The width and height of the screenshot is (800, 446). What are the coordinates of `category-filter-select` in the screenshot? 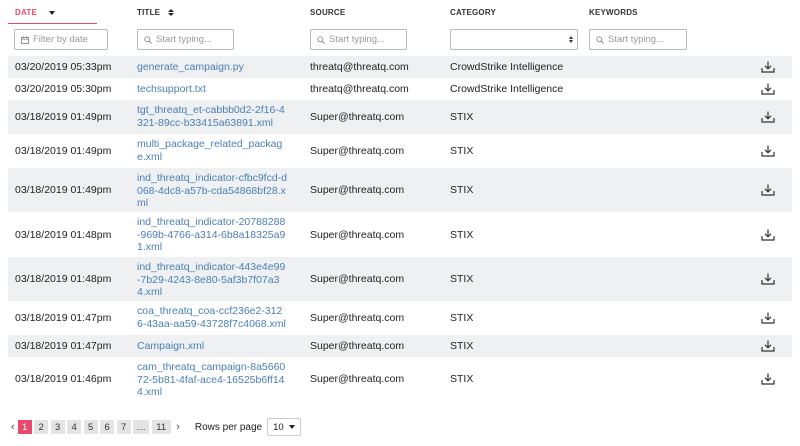 It's located at (514, 39).